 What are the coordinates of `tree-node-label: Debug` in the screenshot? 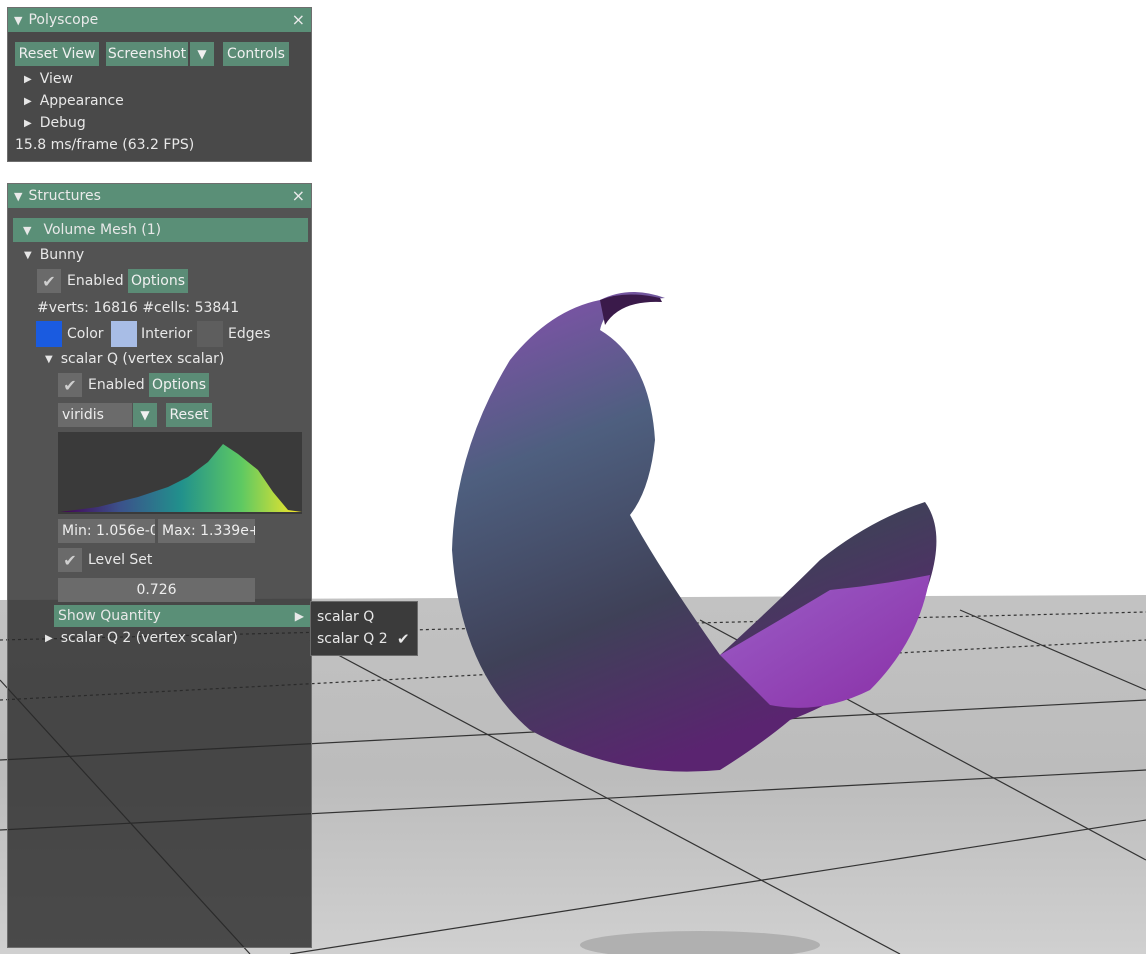 It's located at (62, 123).